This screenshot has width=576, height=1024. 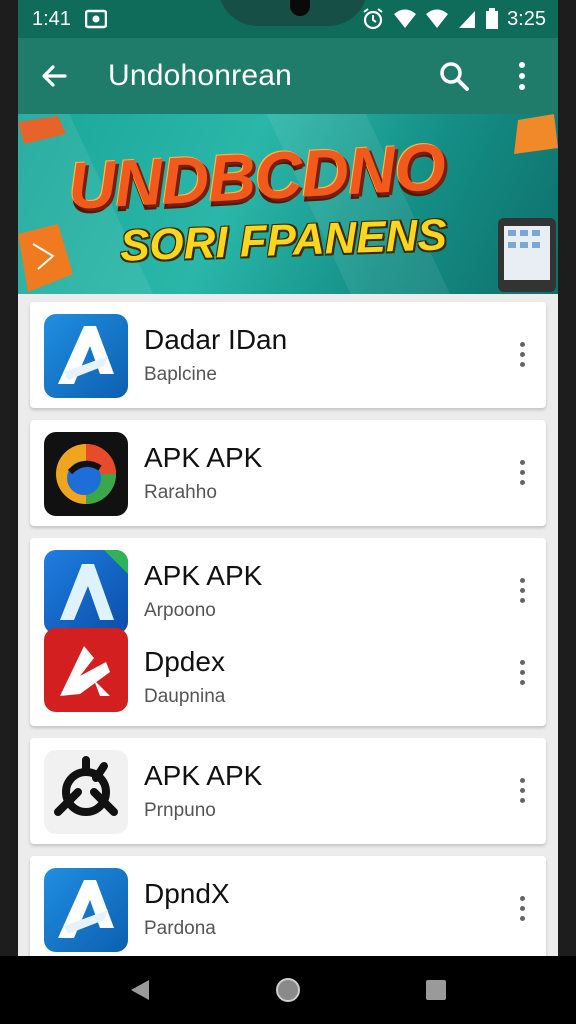 What do you see at coordinates (184, 661) in the screenshot?
I see `app-name: Dpdex` at bounding box center [184, 661].